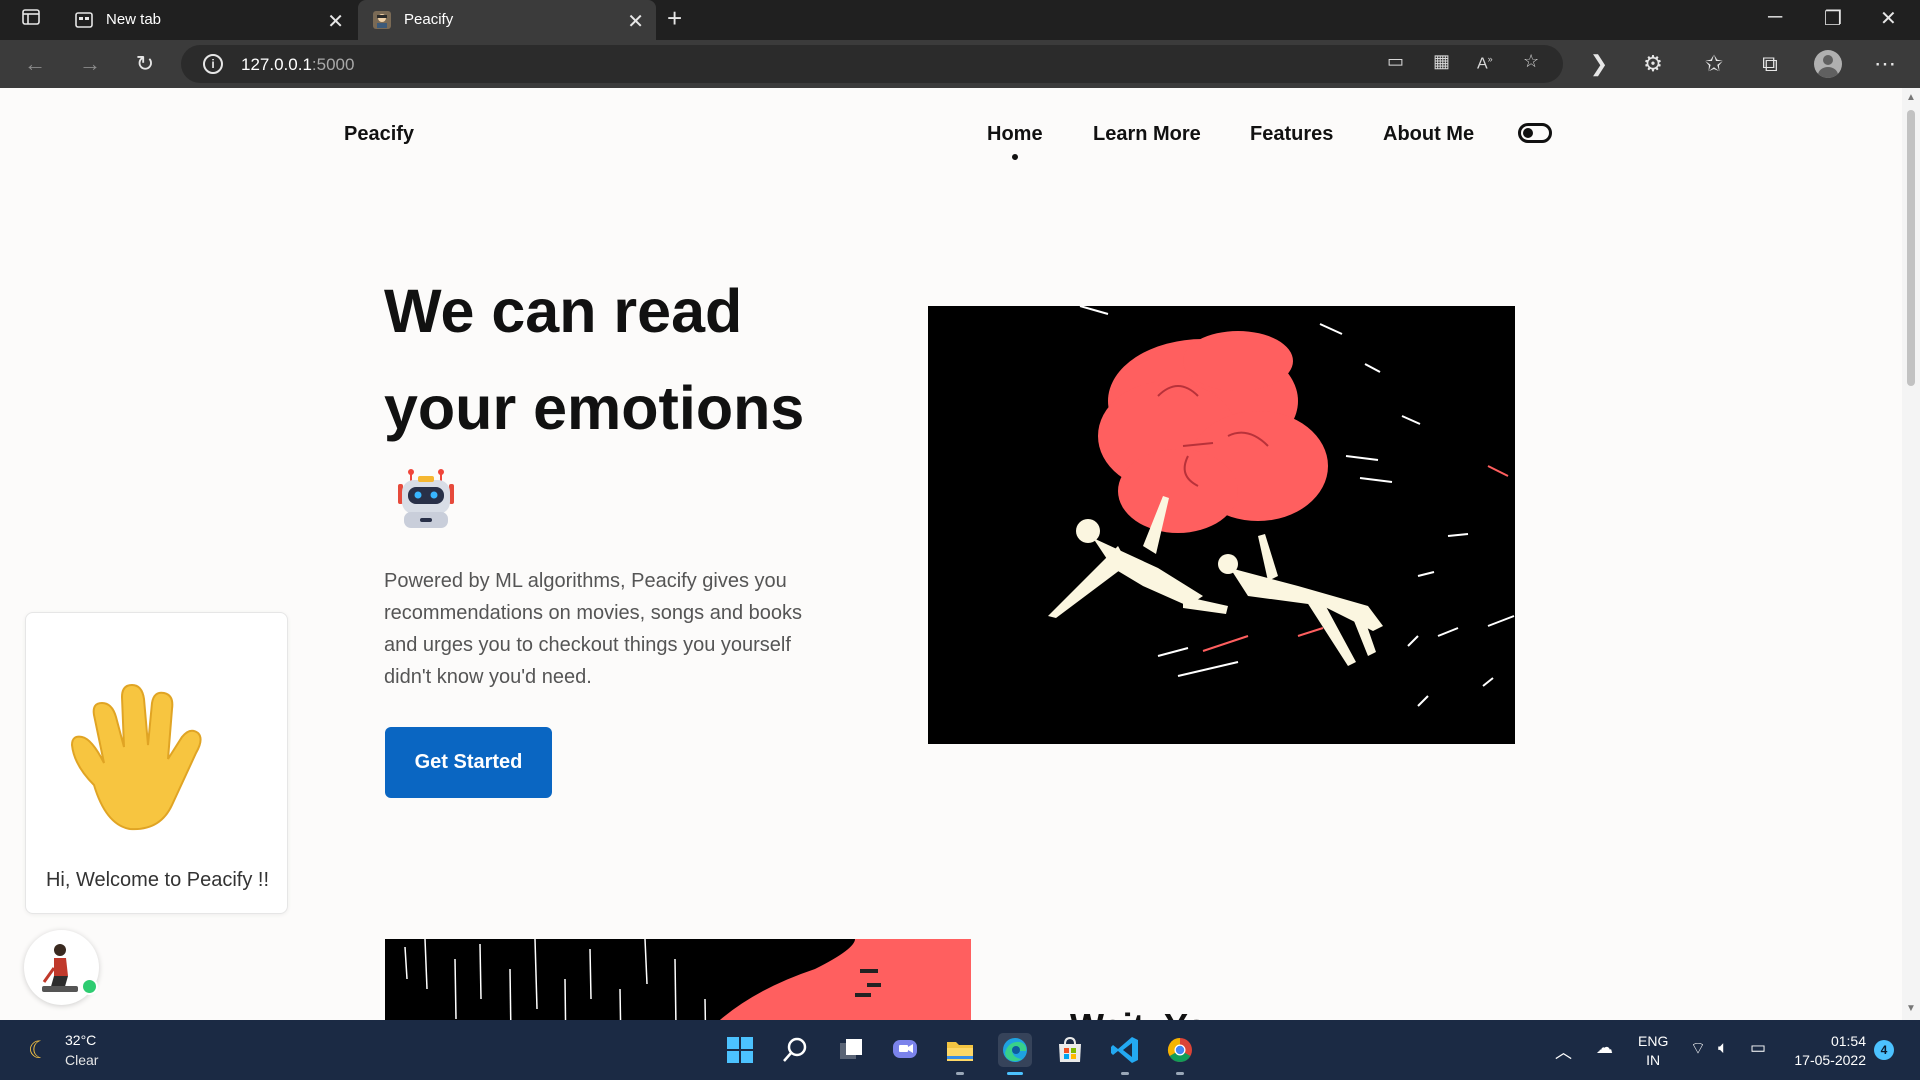 Image resolution: width=1920 pixels, height=1080 pixels. Describe the element at coordinates (90, 64) in the screenshot. I see `forward-icon: →` at that location.